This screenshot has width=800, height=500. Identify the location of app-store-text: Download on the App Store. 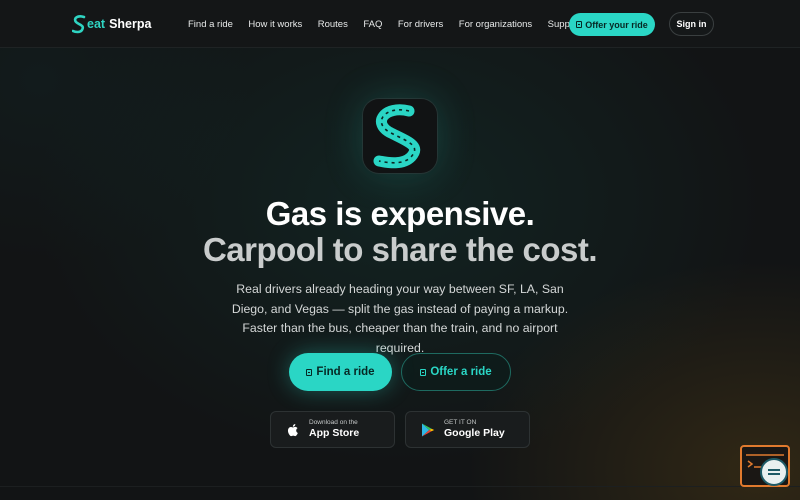
(334, 429).